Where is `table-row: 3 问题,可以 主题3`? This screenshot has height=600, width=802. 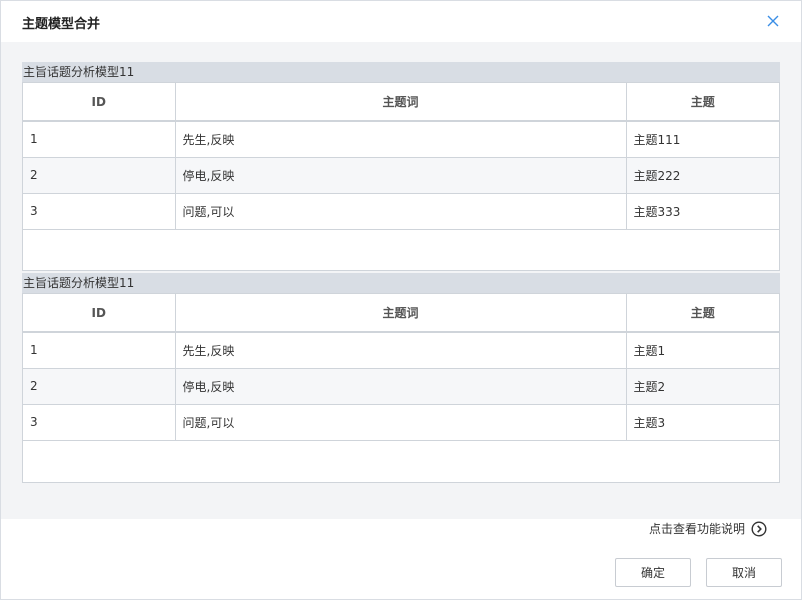 table-row: 3 问题,可以 主题3 is located at coordinates (401, 422).